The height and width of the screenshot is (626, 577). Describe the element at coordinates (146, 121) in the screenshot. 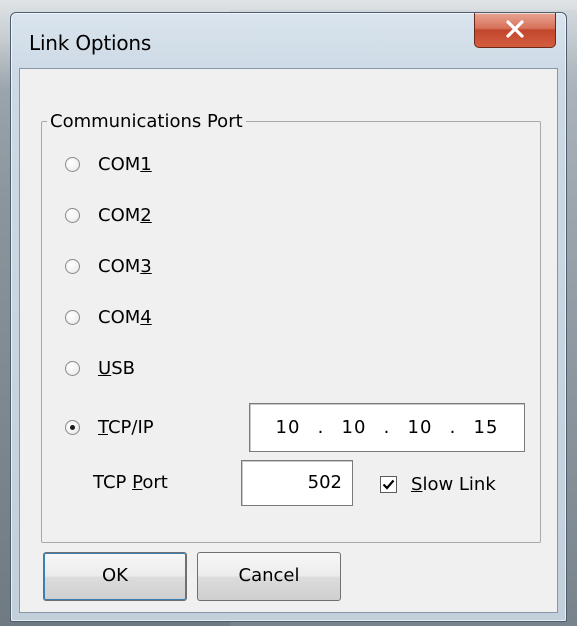

I see `group-legend: Communications Port` at that location.